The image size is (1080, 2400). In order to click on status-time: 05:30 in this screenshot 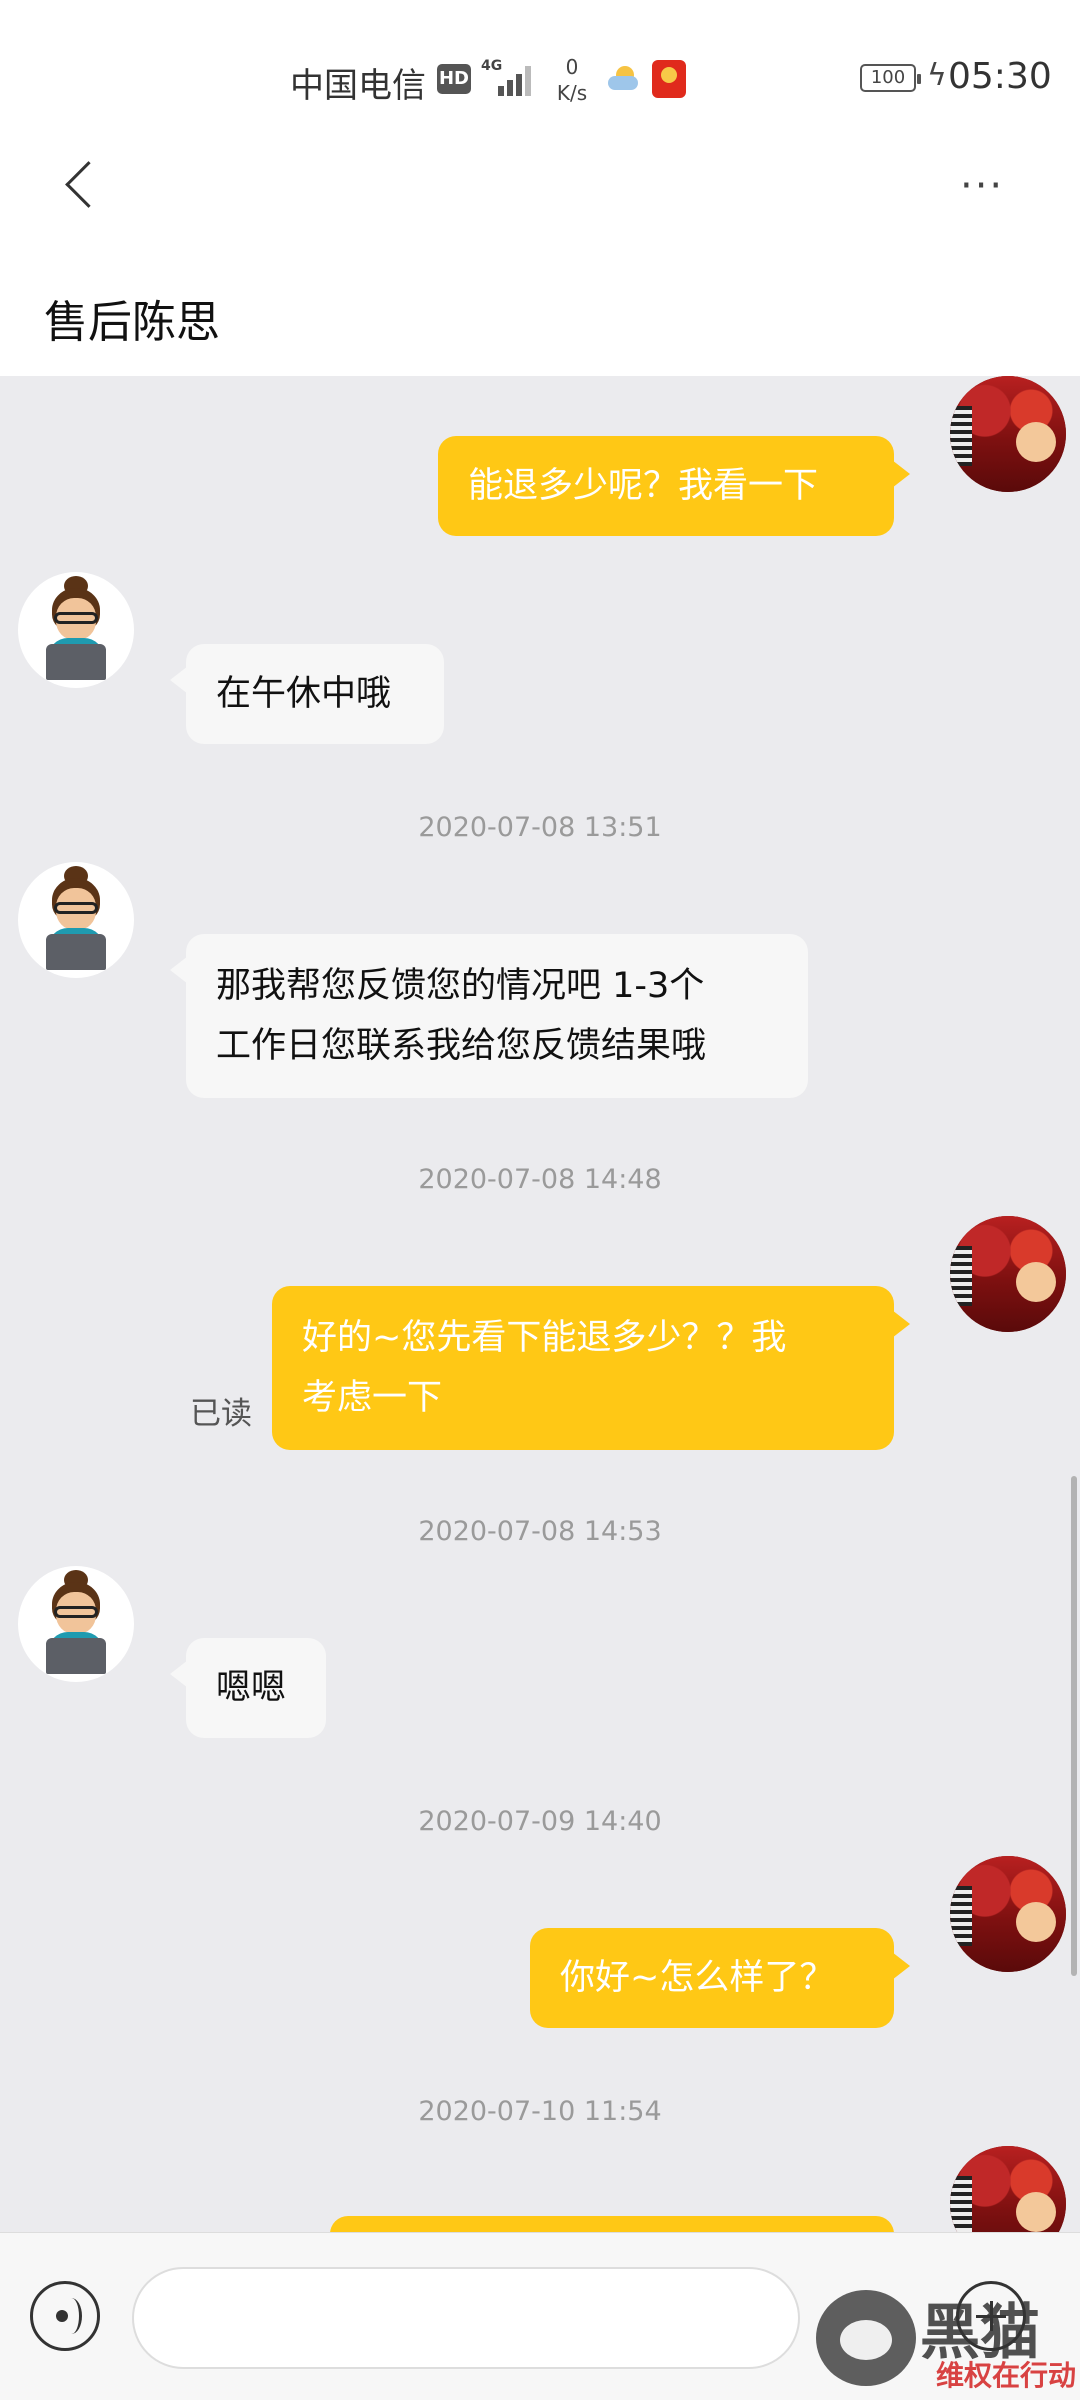, I will do `click(1000, 76)`.